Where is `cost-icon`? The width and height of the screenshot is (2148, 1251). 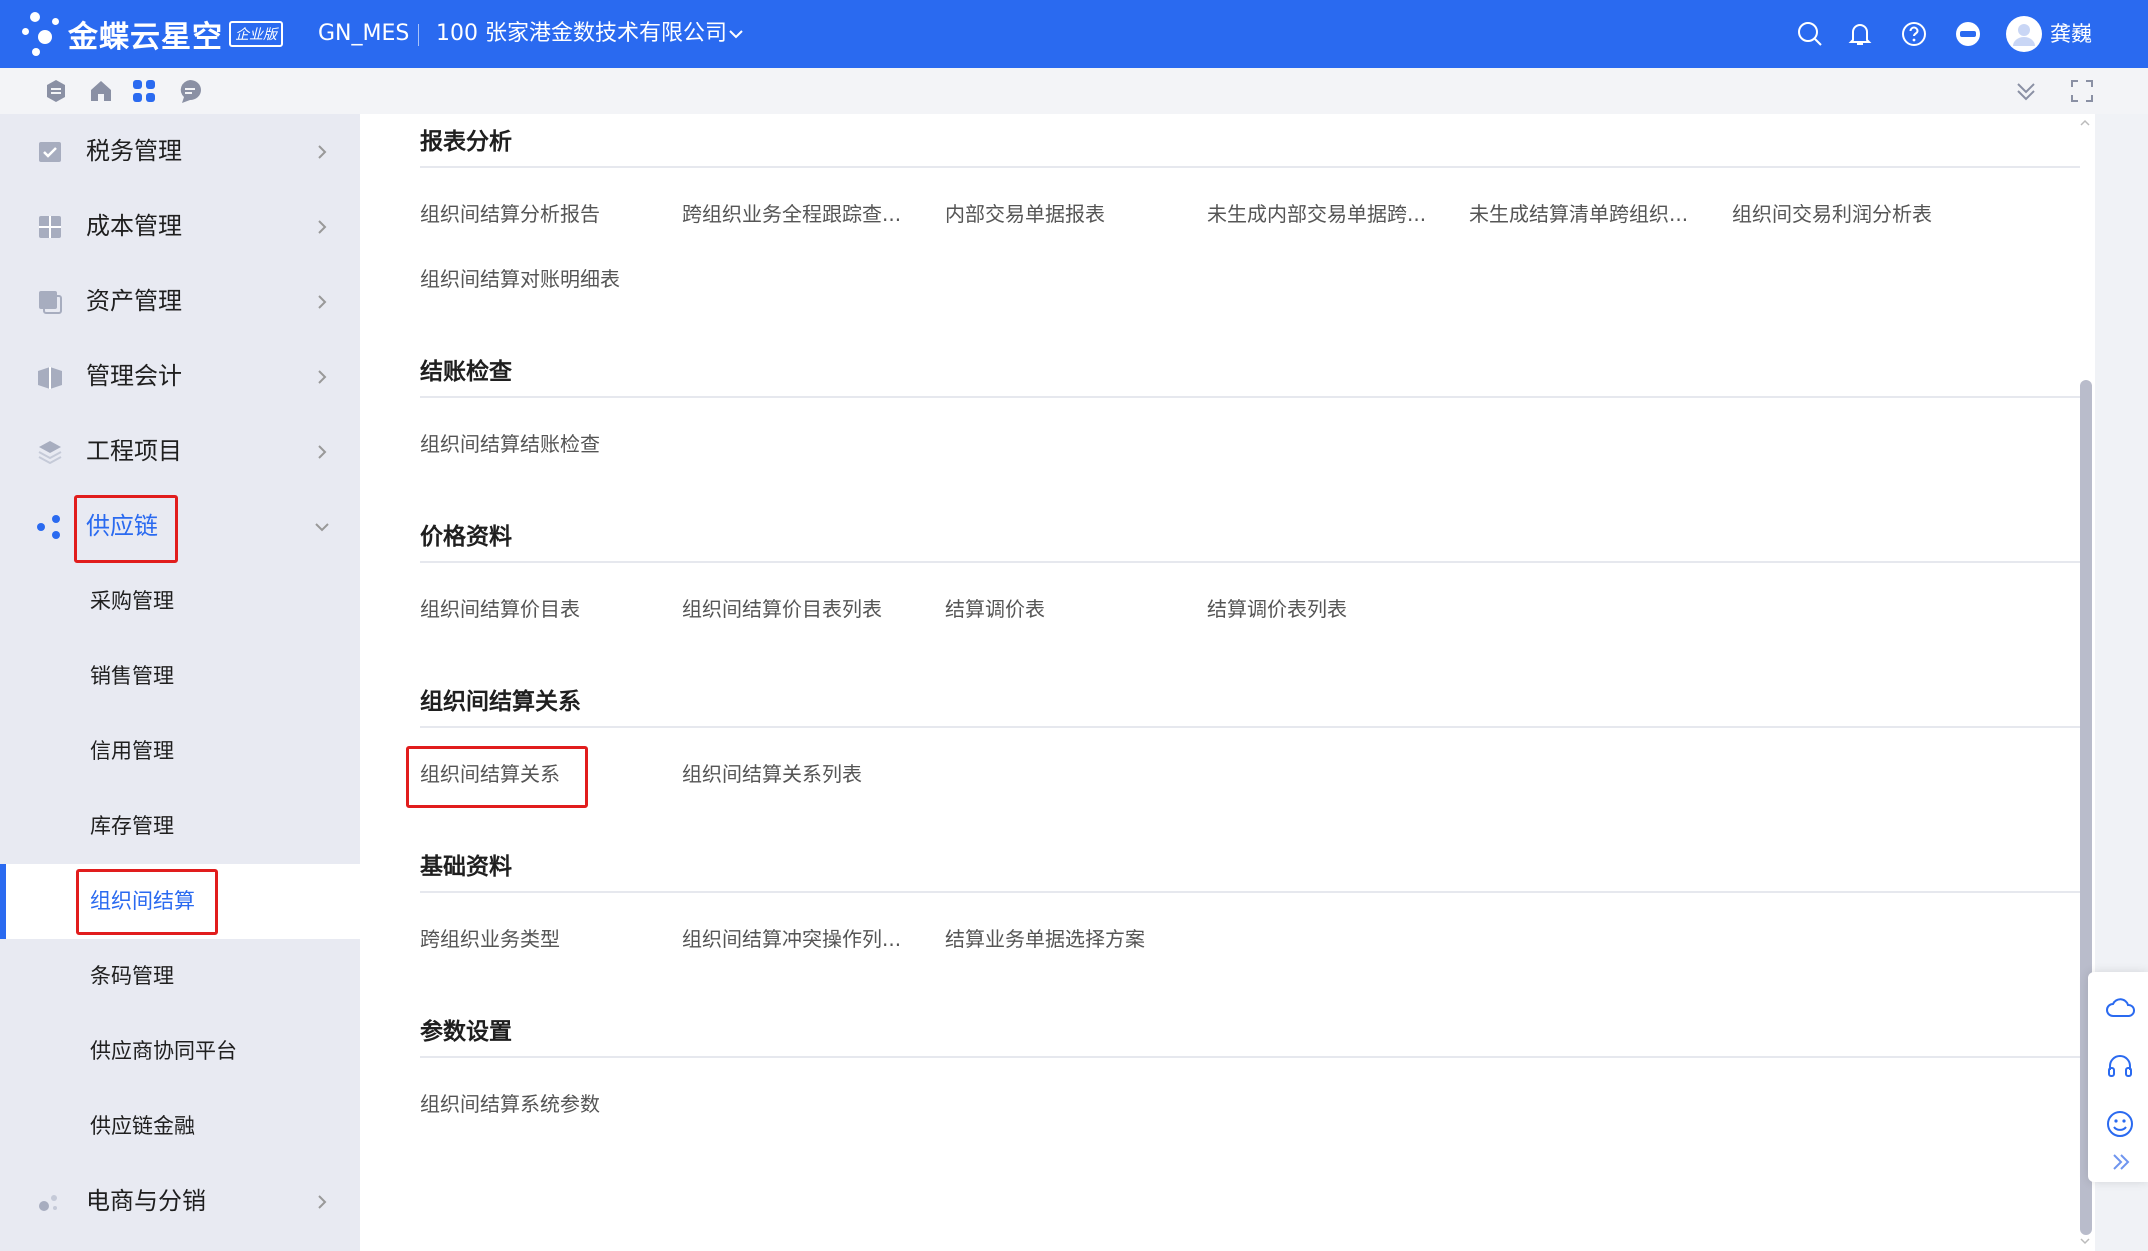
cost-icon is located at coordinates (50, 227).